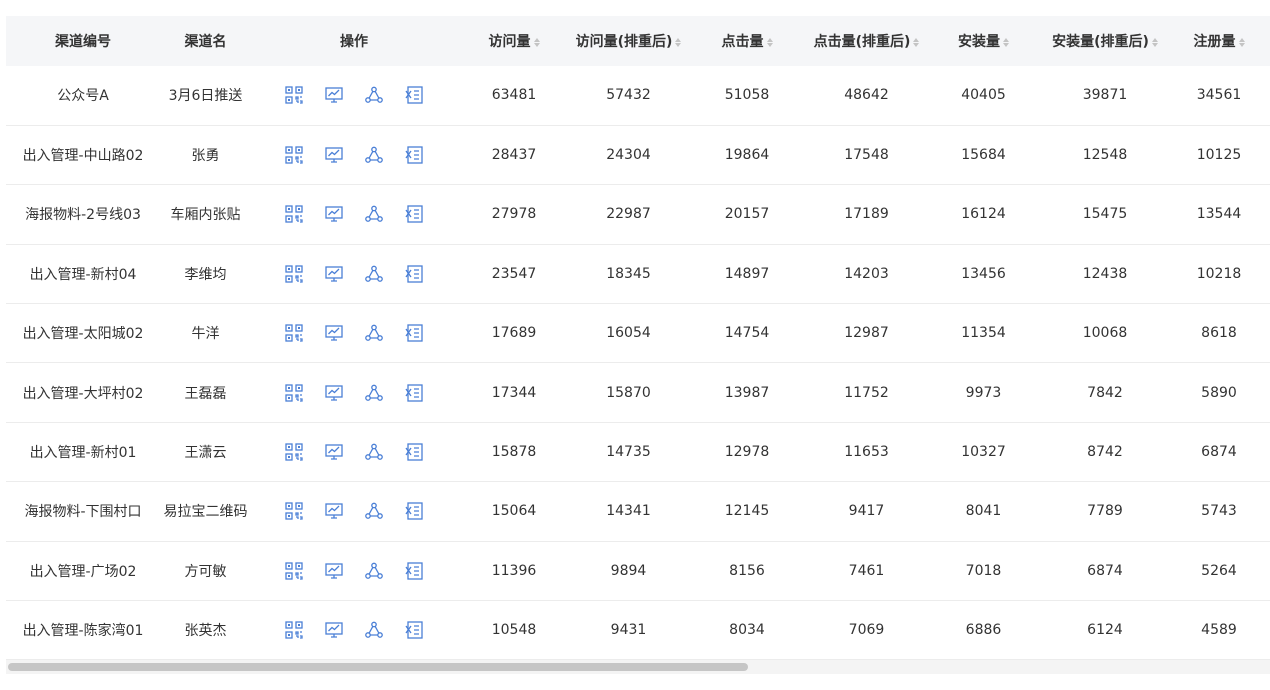  Describe the element at coordinates (747, 41) in the screenshot. I see `header-clicks: 点击量` at that location.